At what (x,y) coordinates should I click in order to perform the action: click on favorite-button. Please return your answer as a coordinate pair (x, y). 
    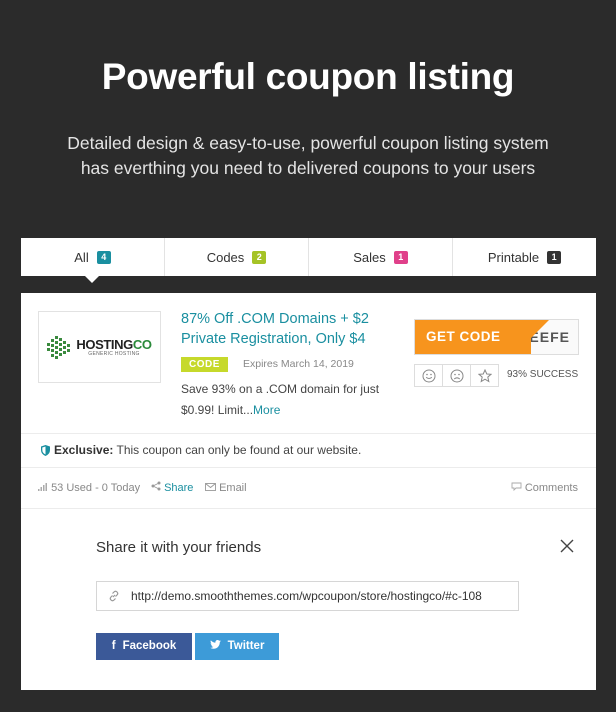
    Looking at the image, I should click on (484, 375).